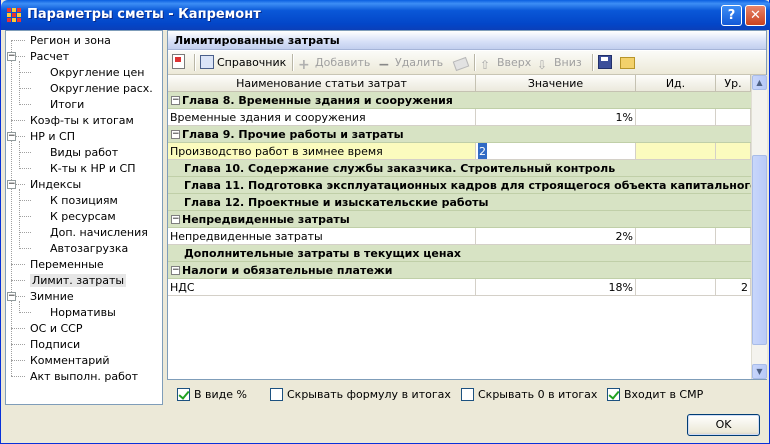 The width and height of the screenshot is (770, 444). I want to click on tree-item: Подписи, so click(55, 344).